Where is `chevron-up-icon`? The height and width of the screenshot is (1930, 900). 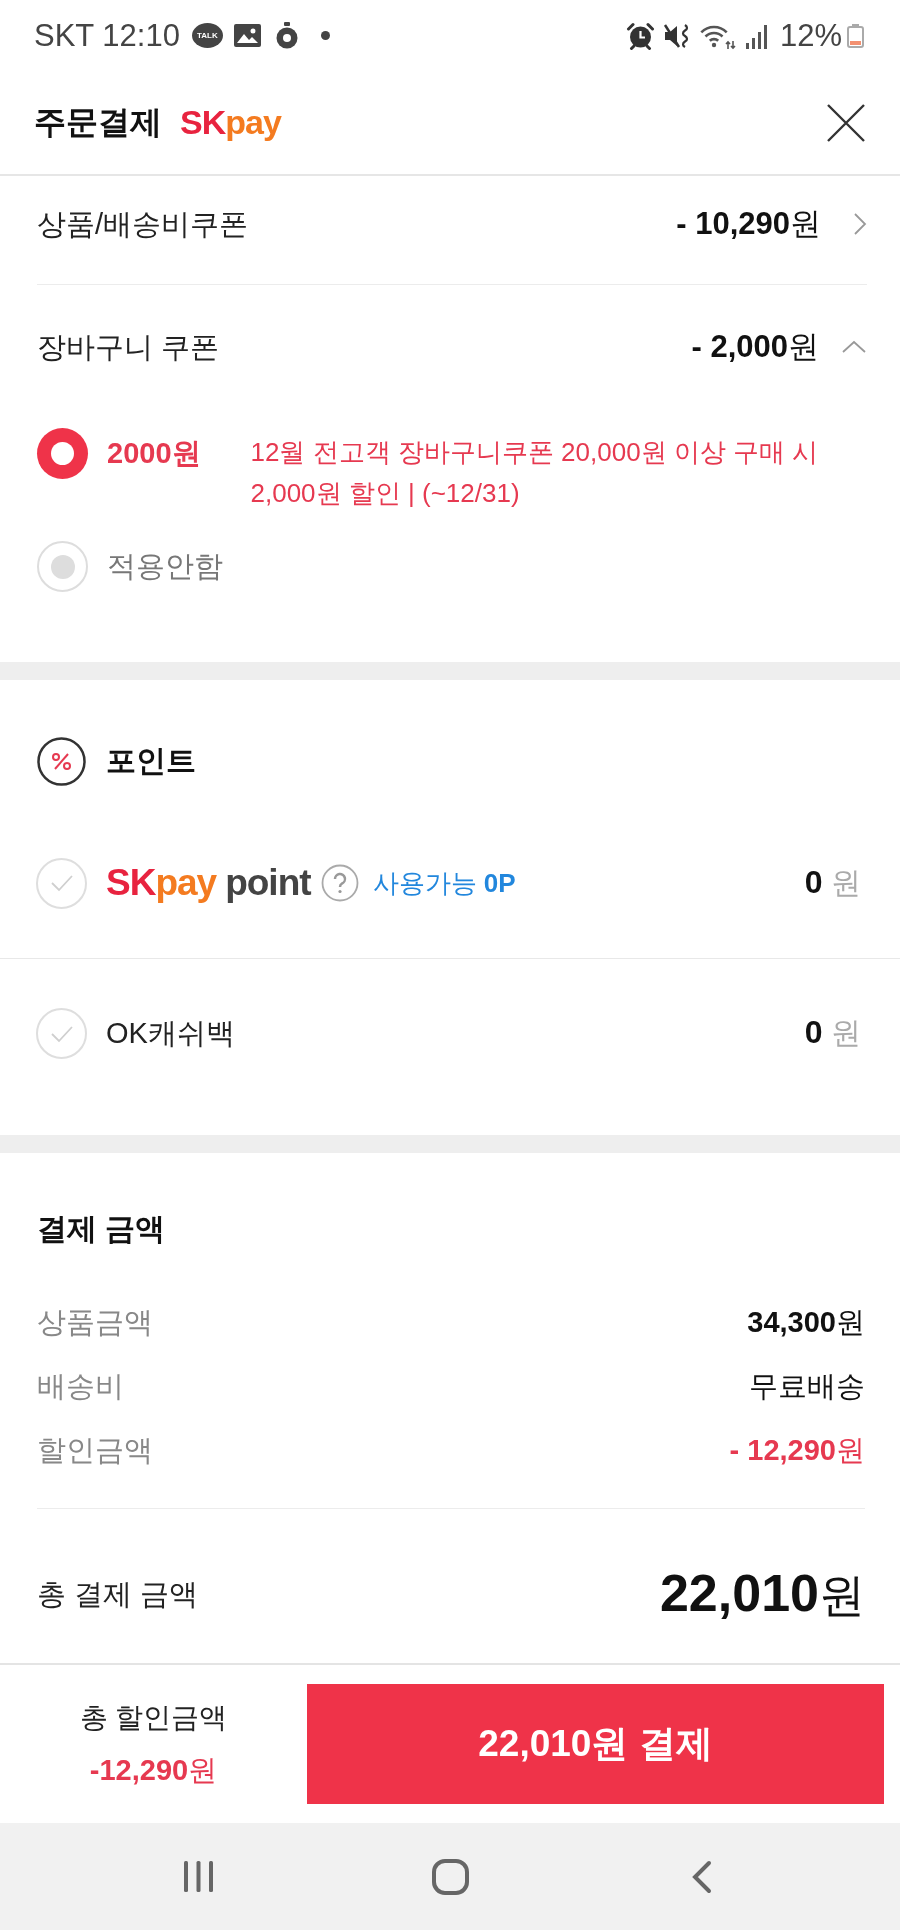
chevron-up-icon is located at coordinates (854, 347).